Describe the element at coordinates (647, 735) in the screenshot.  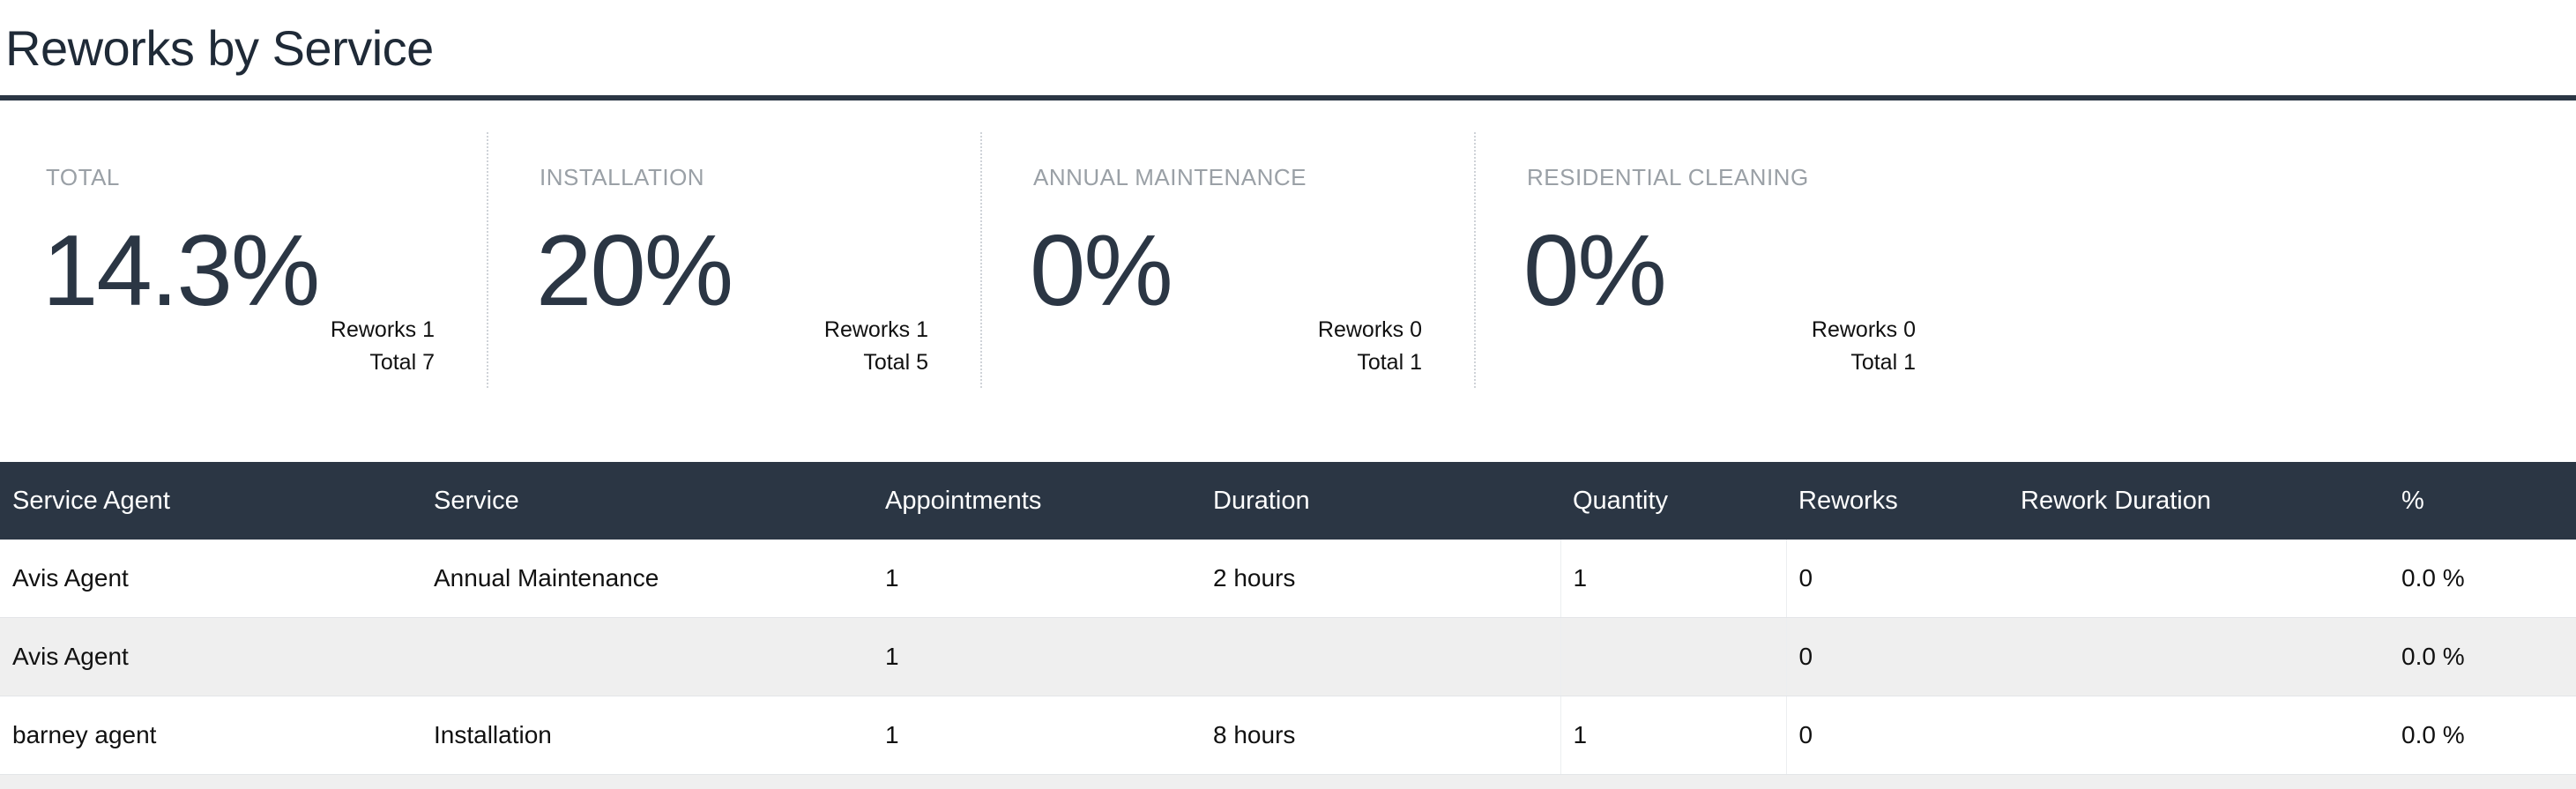
I see `cell-service: Installation` at that location.